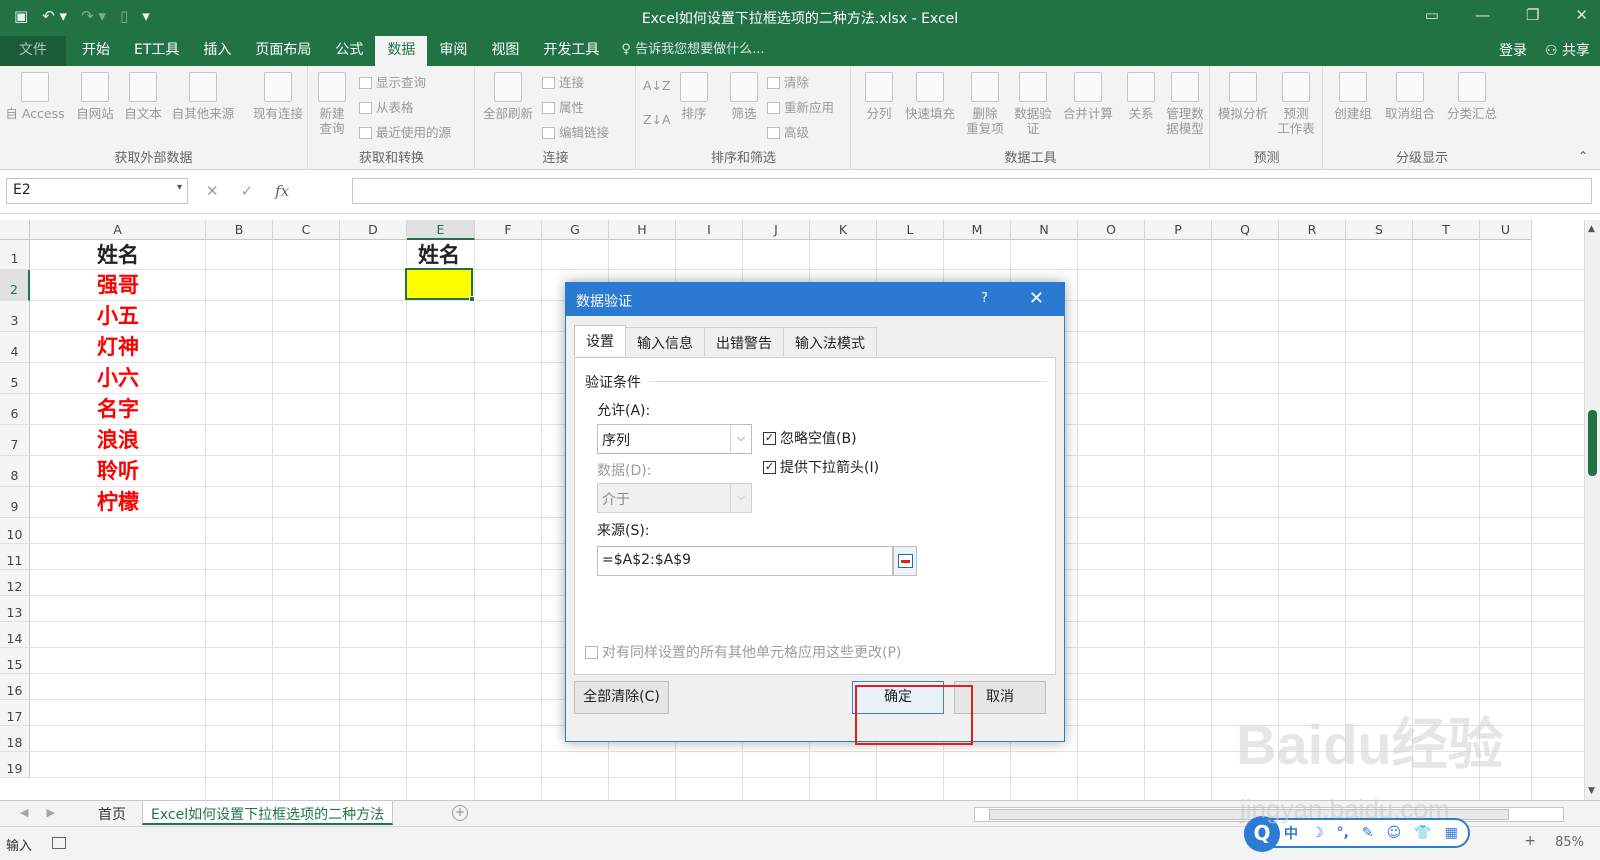 The image size is (1600, 860). I want to click on scroll-down-icon: ▼, so click(1591, 791).